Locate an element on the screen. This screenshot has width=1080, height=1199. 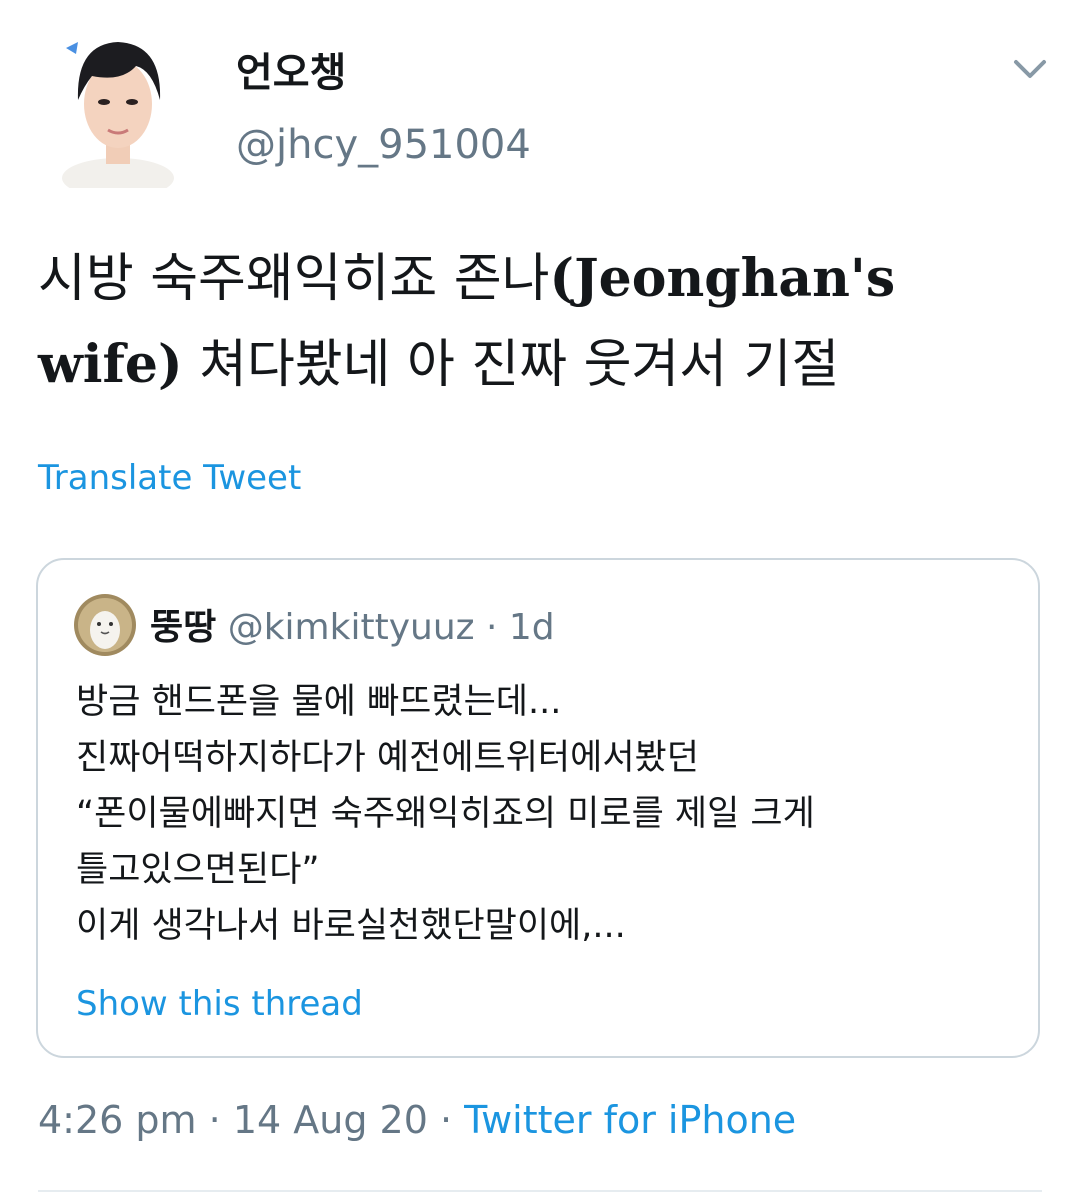
quoted-author-name: 뚱땅 is located at coordinates (183, 627).